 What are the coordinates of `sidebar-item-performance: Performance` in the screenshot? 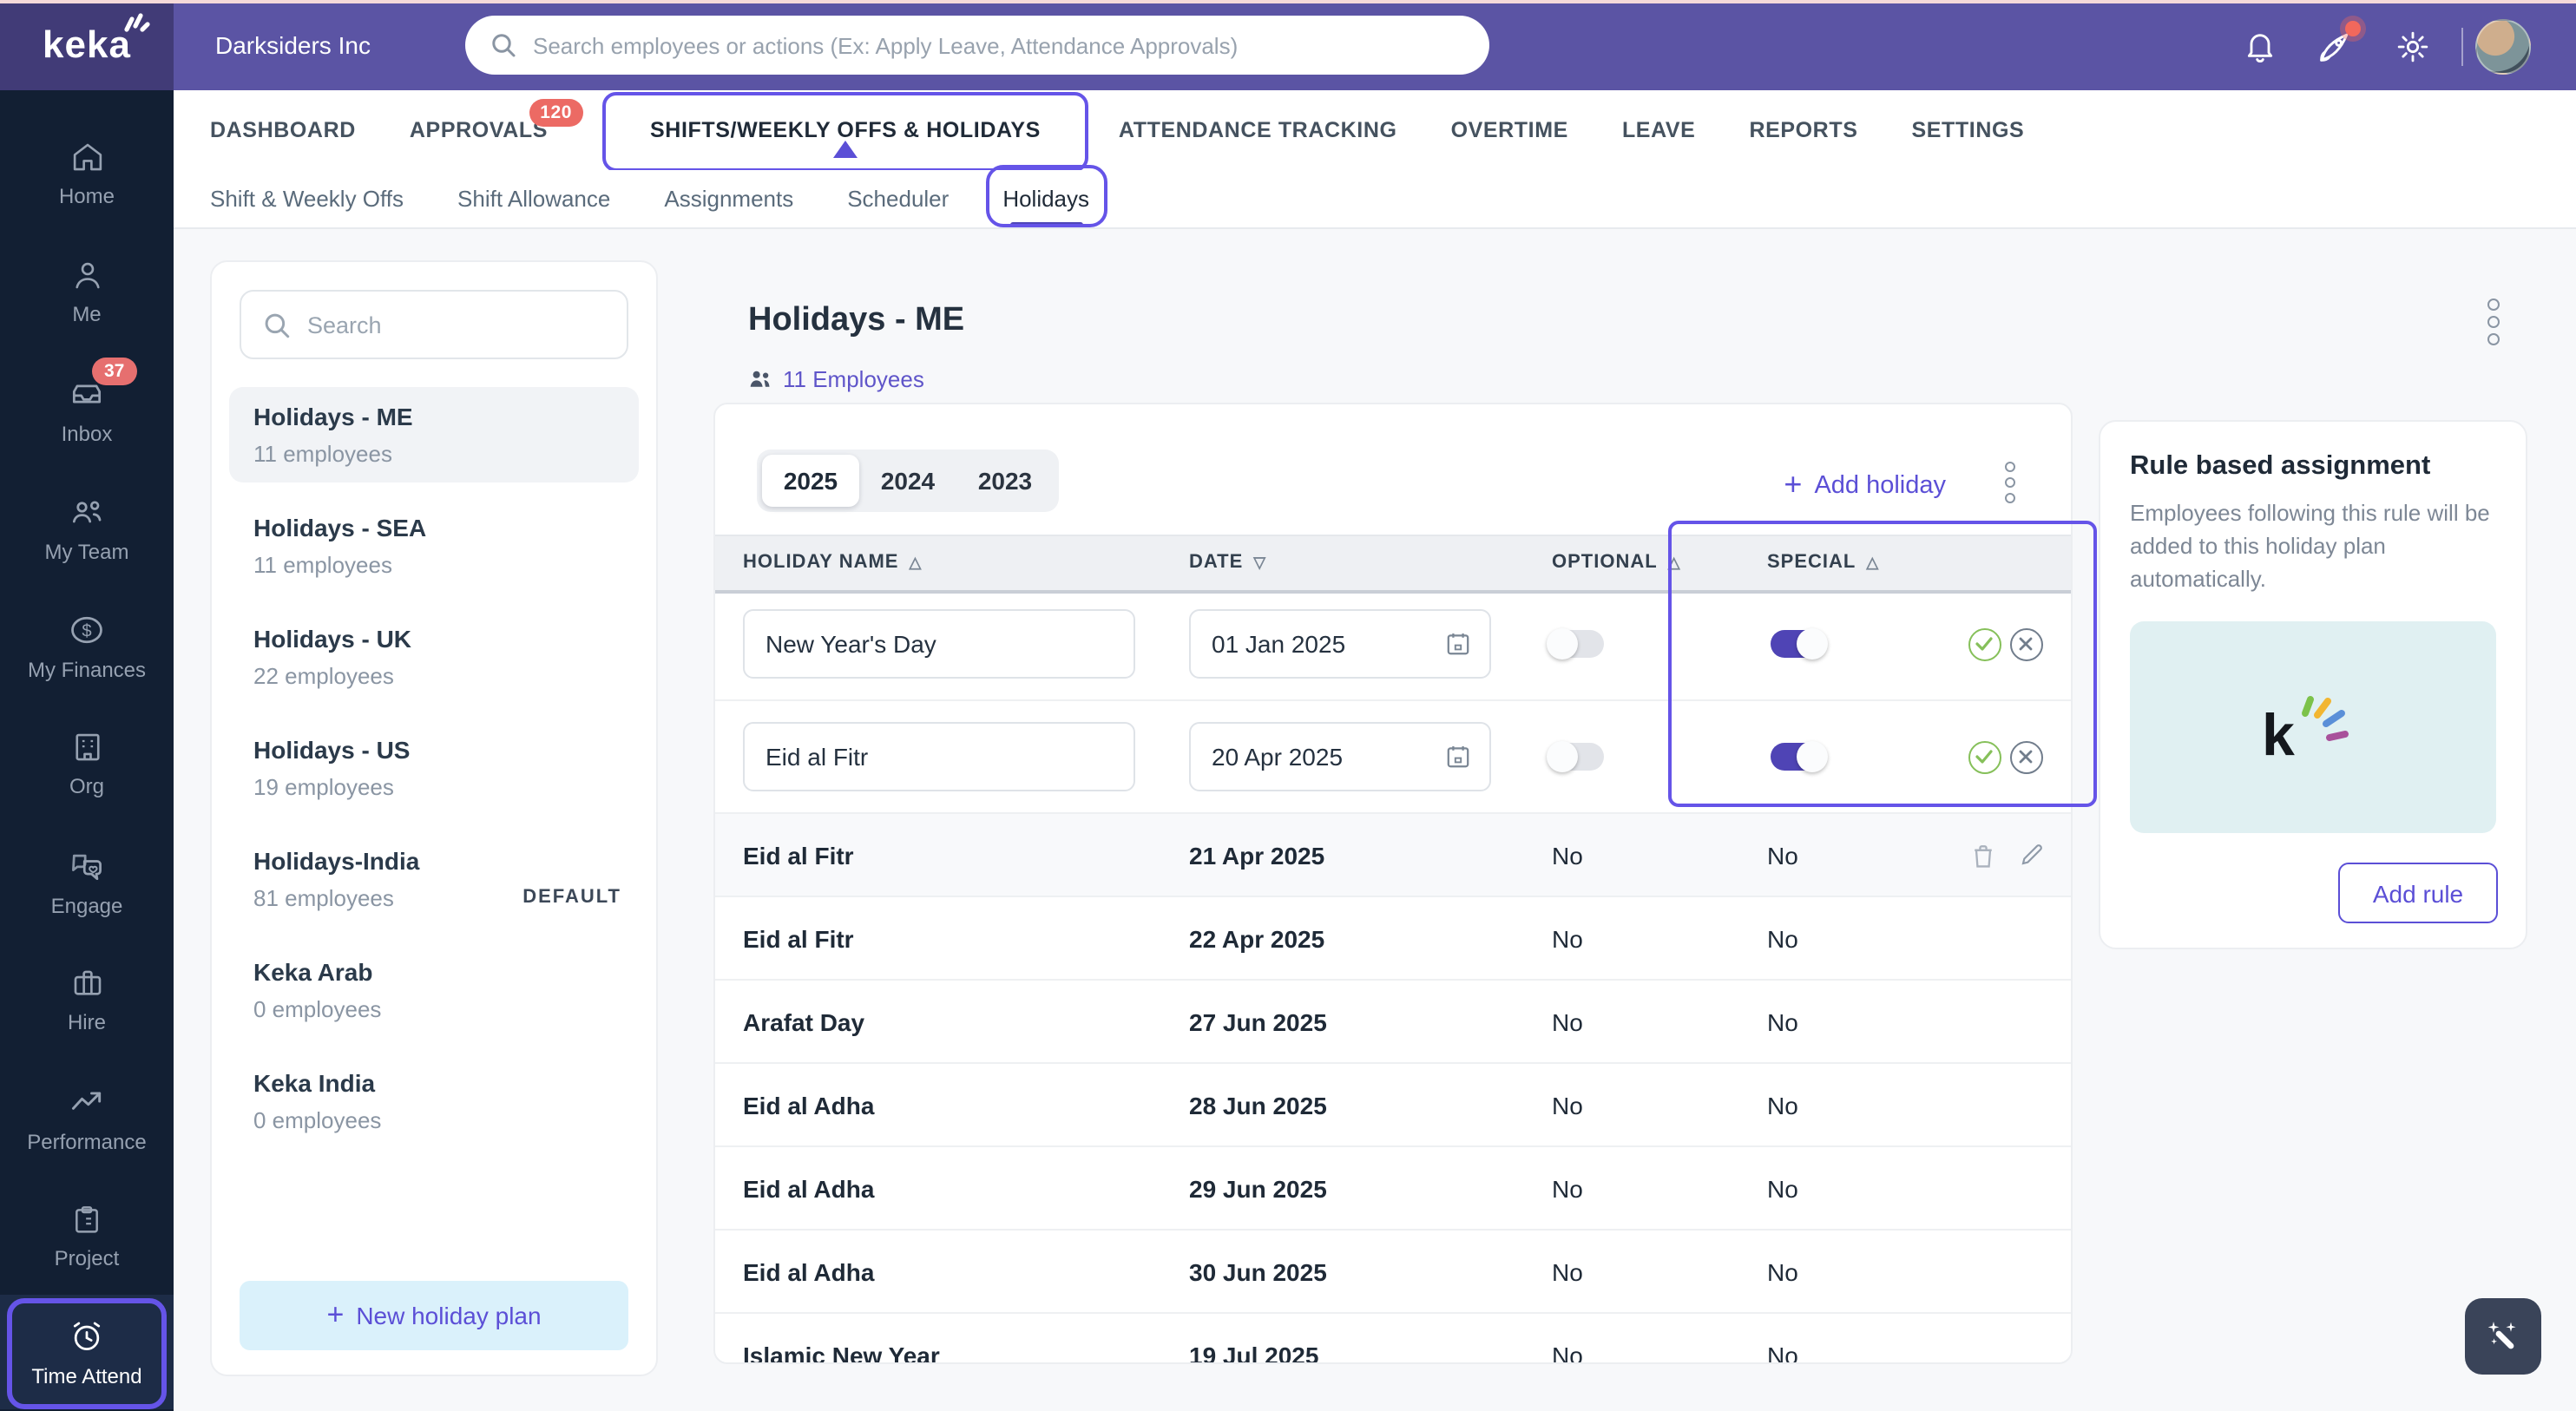 It's located at (87, 1118).